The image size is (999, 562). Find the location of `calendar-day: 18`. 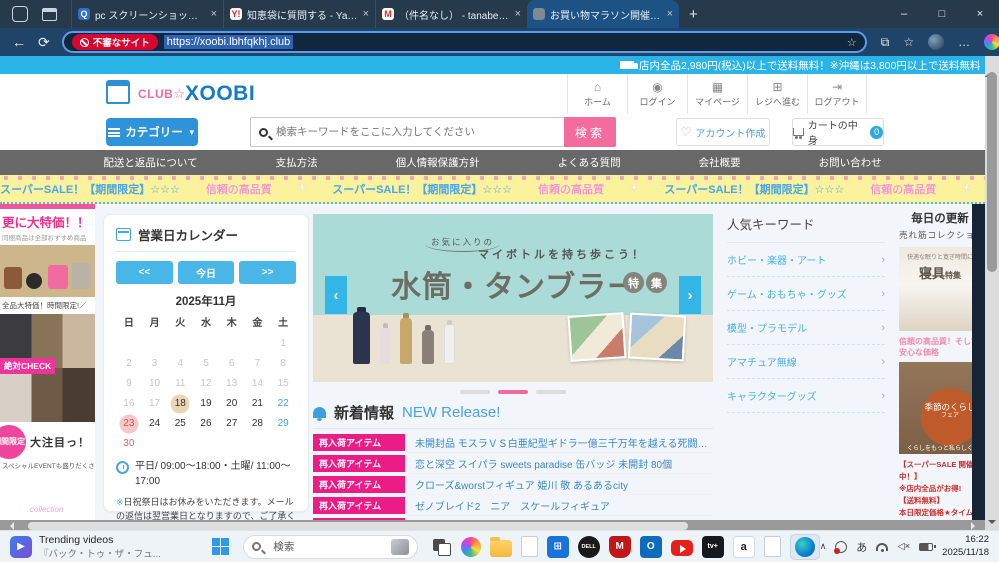

calendar-day: 18 is located at coordinates (180, 403).